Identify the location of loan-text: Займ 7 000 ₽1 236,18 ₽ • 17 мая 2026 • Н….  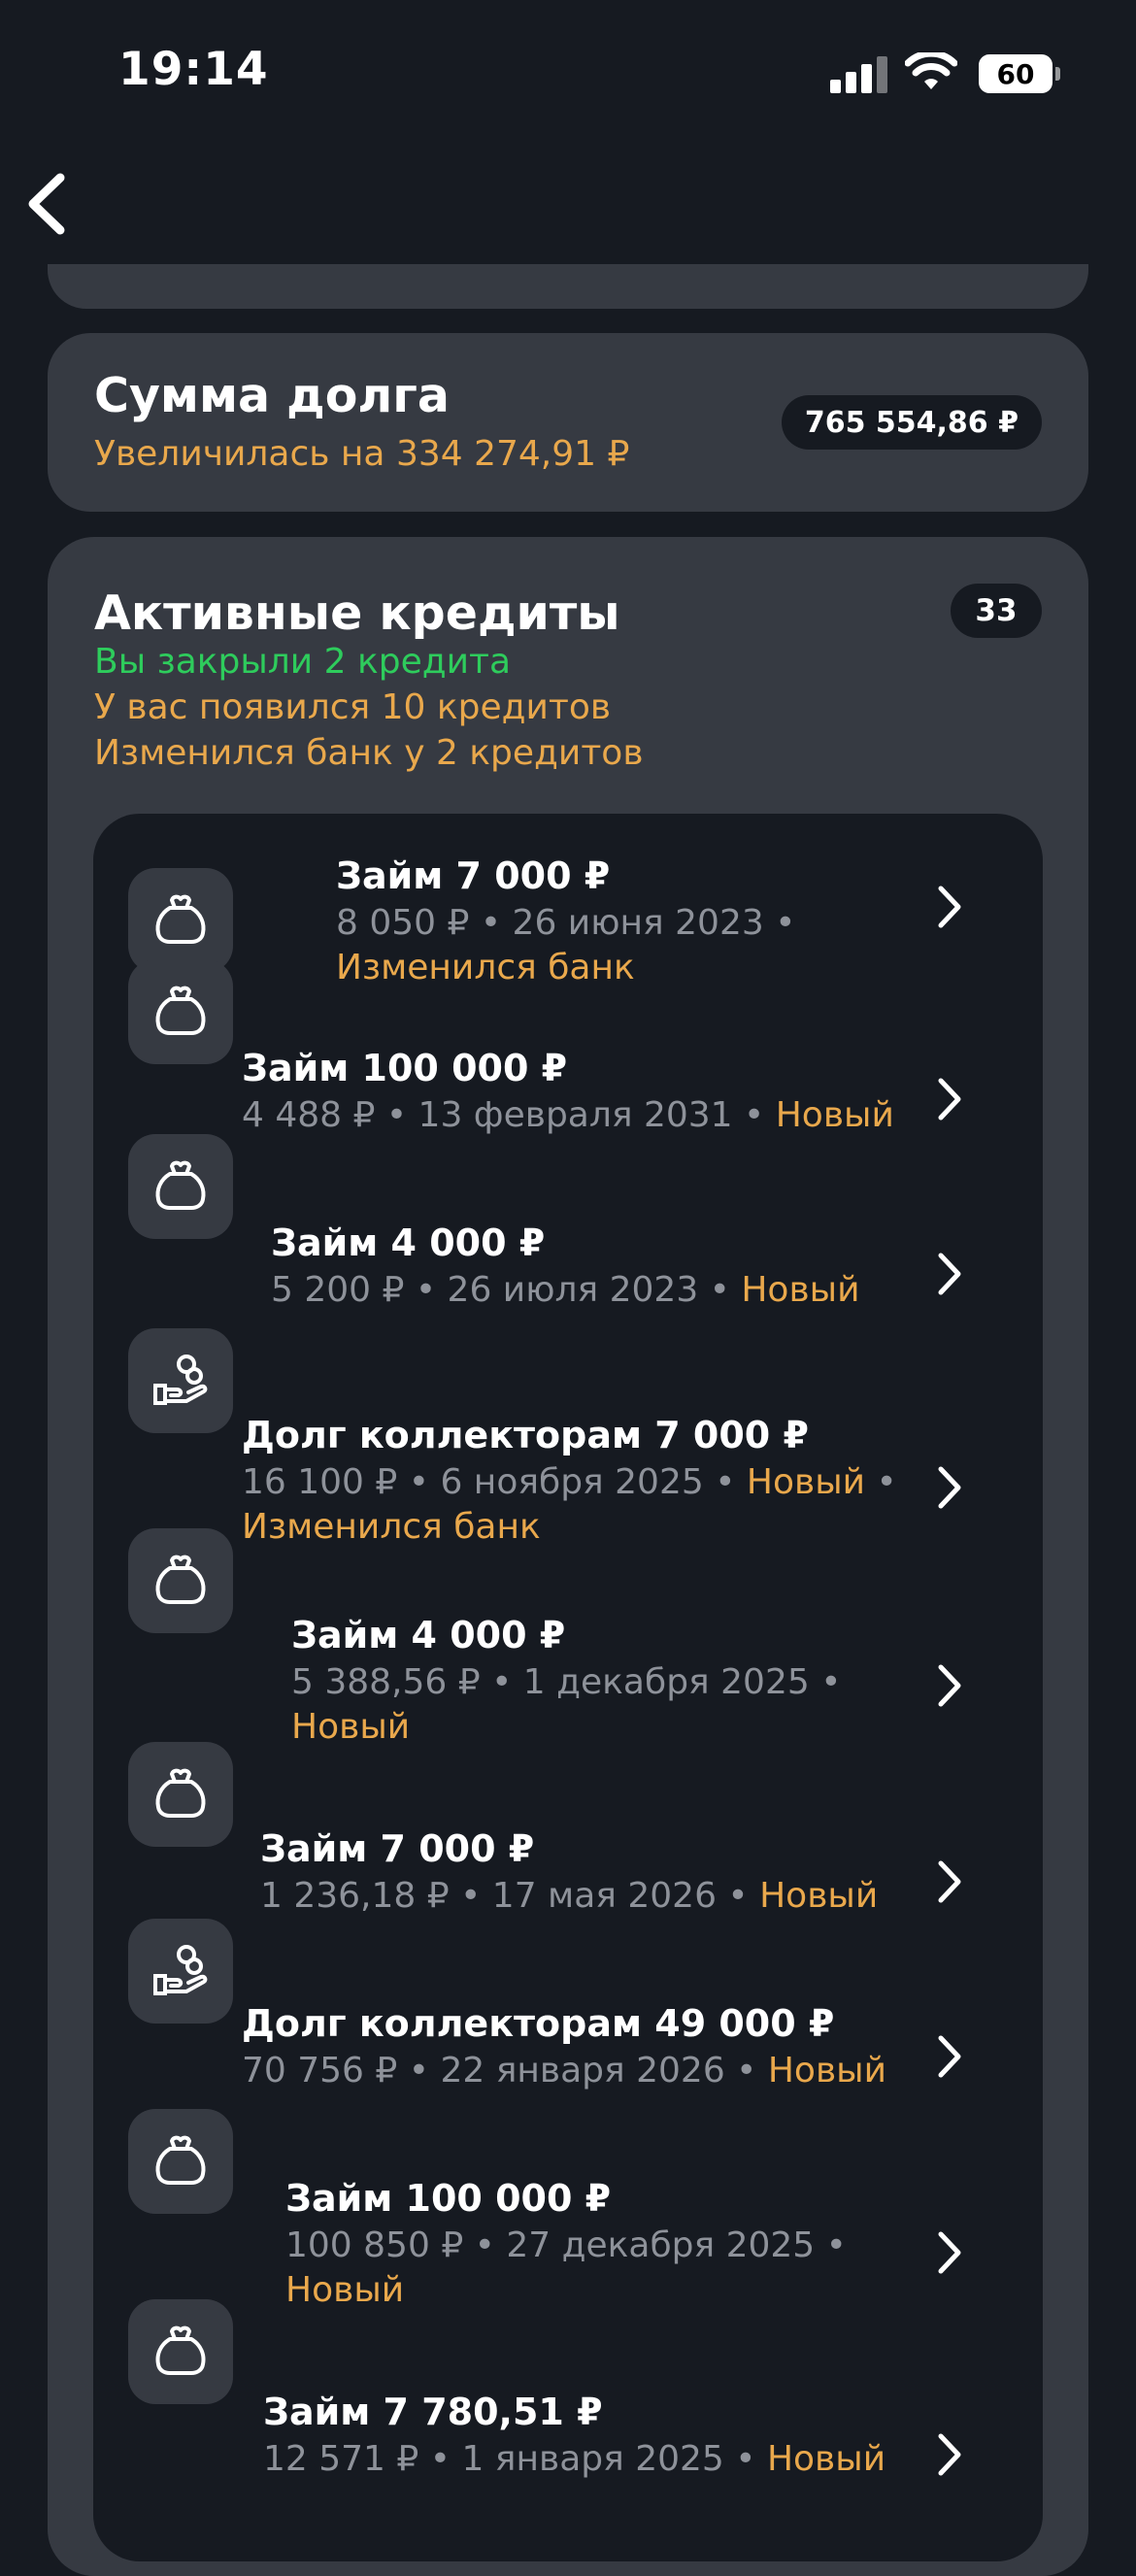
(613, 1871).